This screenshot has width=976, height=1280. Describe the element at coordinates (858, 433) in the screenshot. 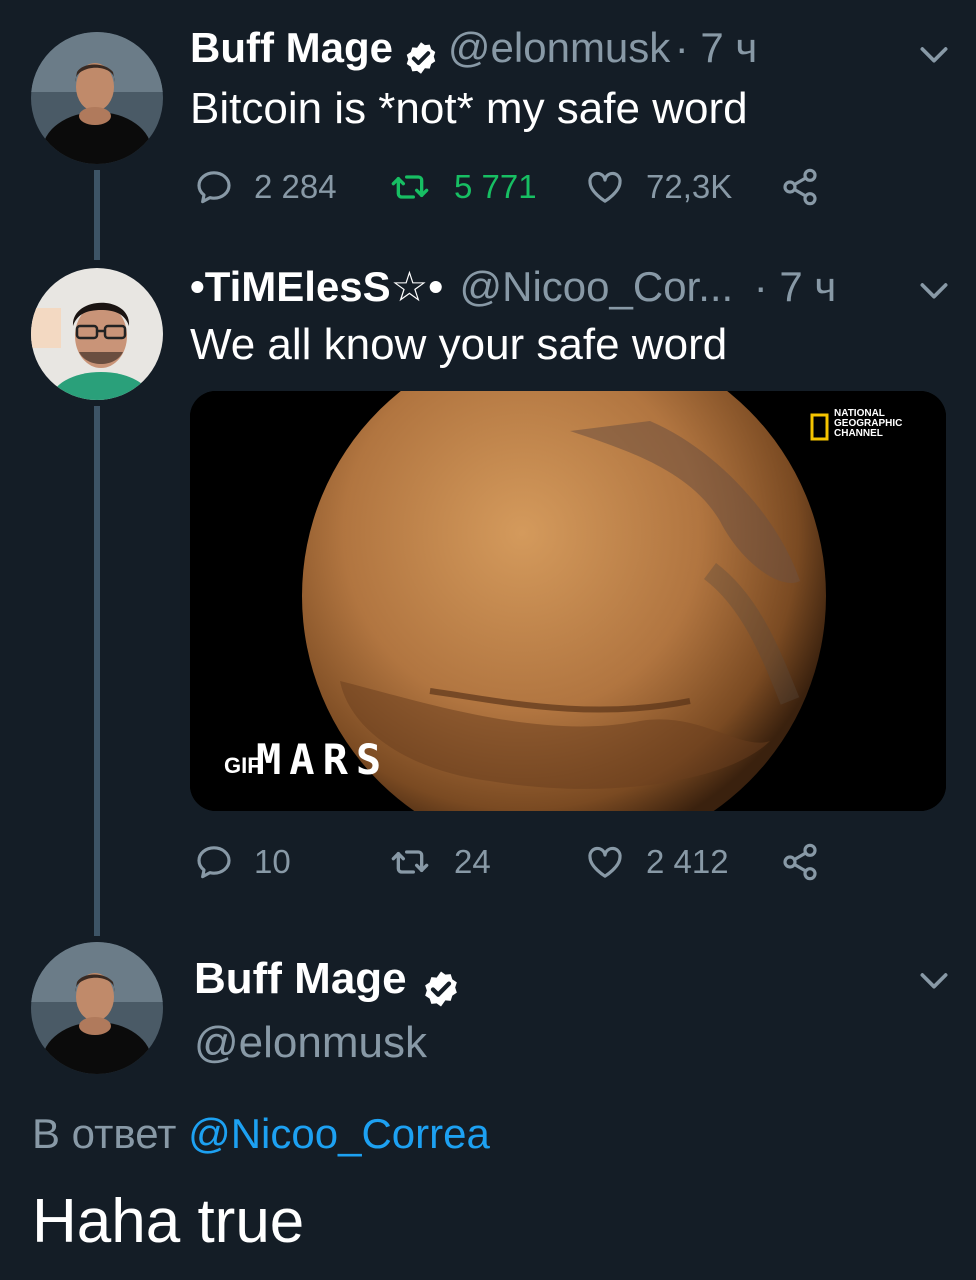

I see `watermark-line: CHANNEL` at that location.